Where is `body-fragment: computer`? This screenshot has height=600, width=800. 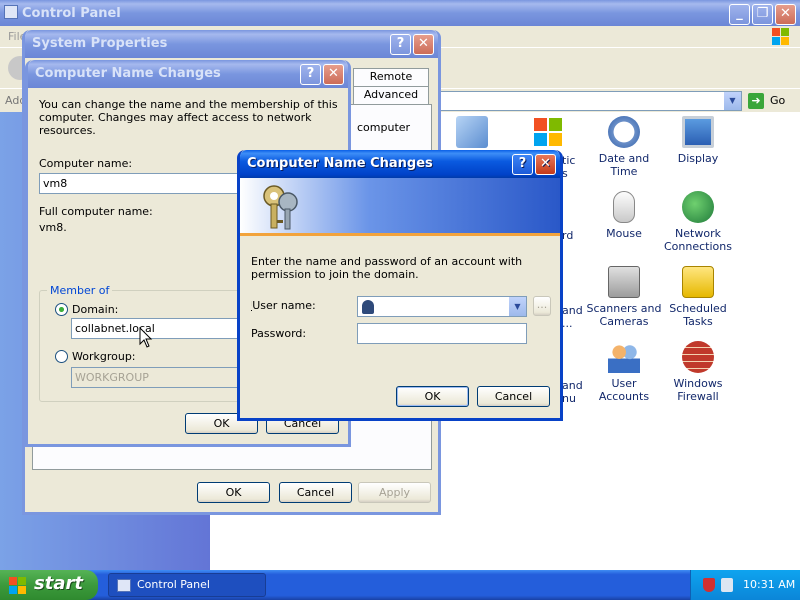
body-fragment: computer is located at coordinates (384, 127).